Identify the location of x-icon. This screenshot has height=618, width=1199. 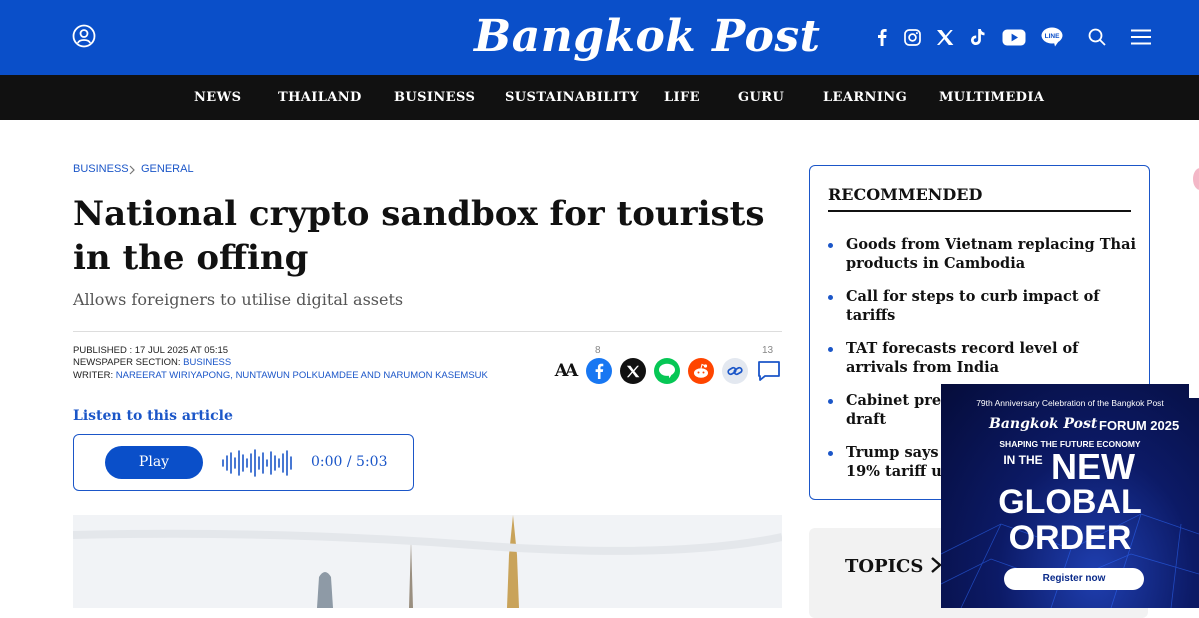
(945, 37).